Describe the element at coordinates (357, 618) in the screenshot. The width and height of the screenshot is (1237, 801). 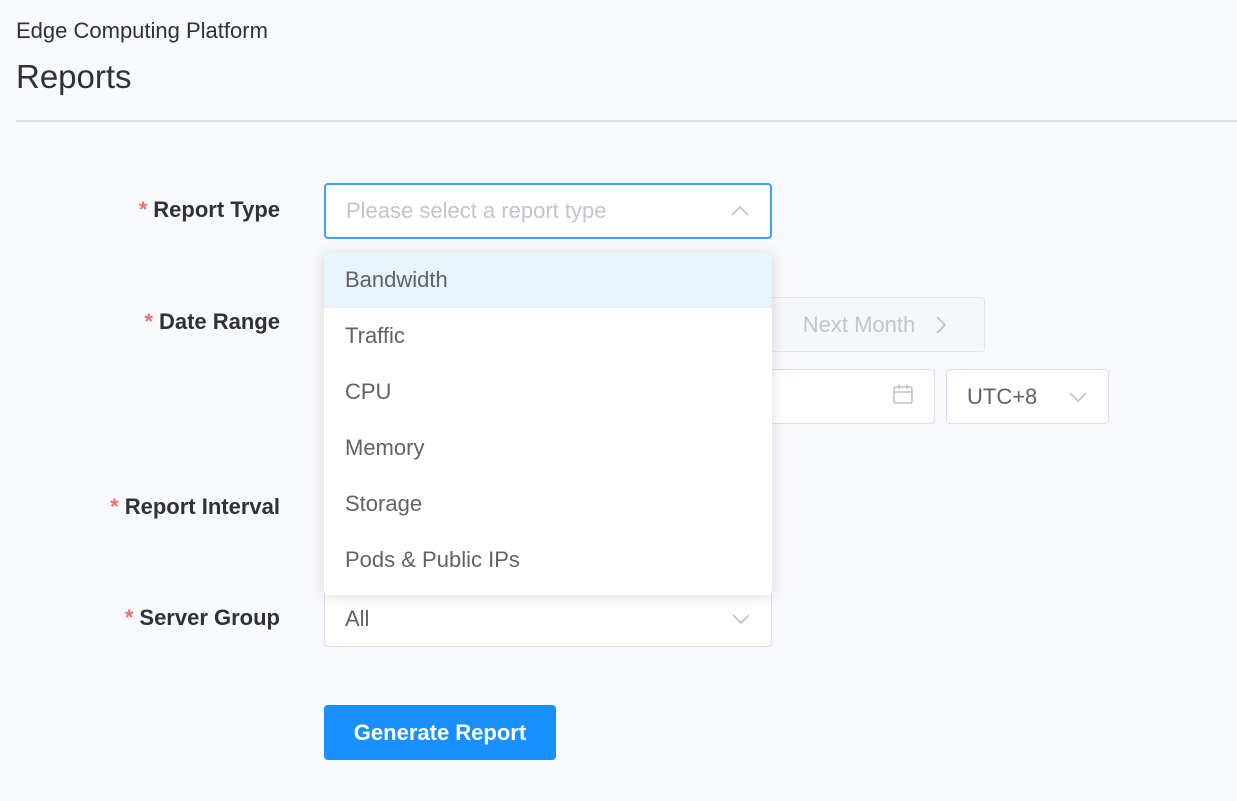
I see `server-group-value: All` at that location.